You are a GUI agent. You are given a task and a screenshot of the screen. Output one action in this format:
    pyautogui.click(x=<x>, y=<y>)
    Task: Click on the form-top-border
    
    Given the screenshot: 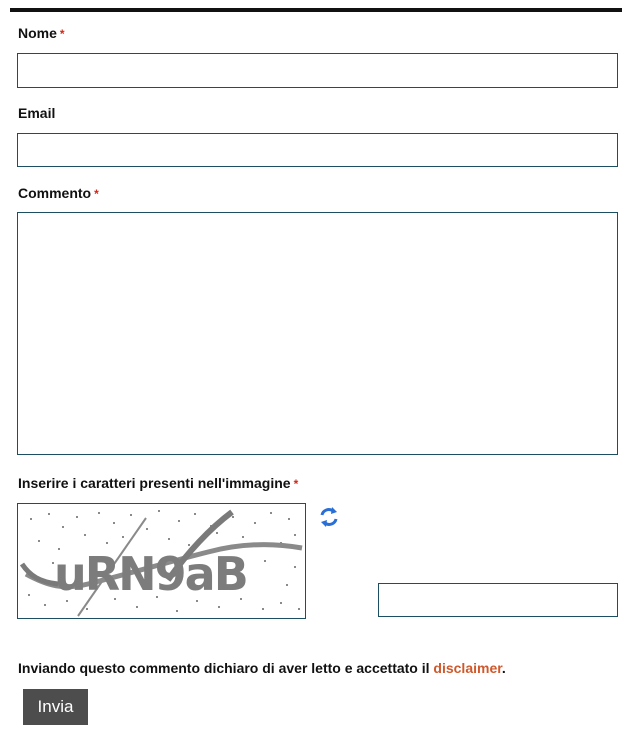 What is the action you would take?
    pyautogui.click(x=316, y=10)
    